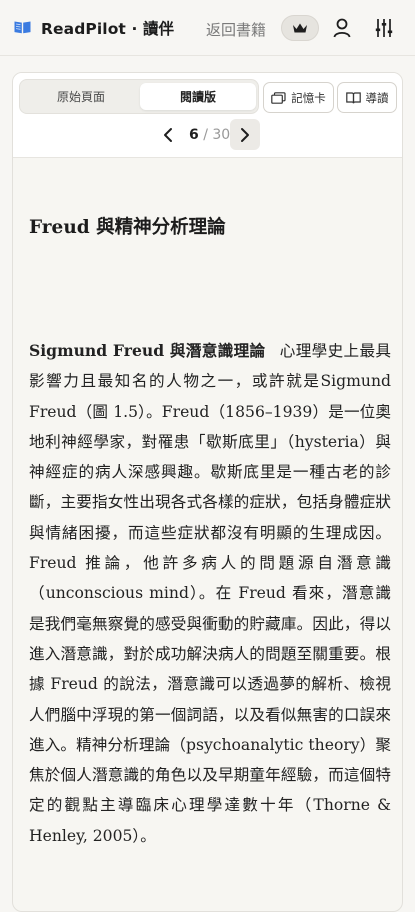 The height and width of the screenshot is (912, 415). I want to click on next-page-button, so click(245, 134).